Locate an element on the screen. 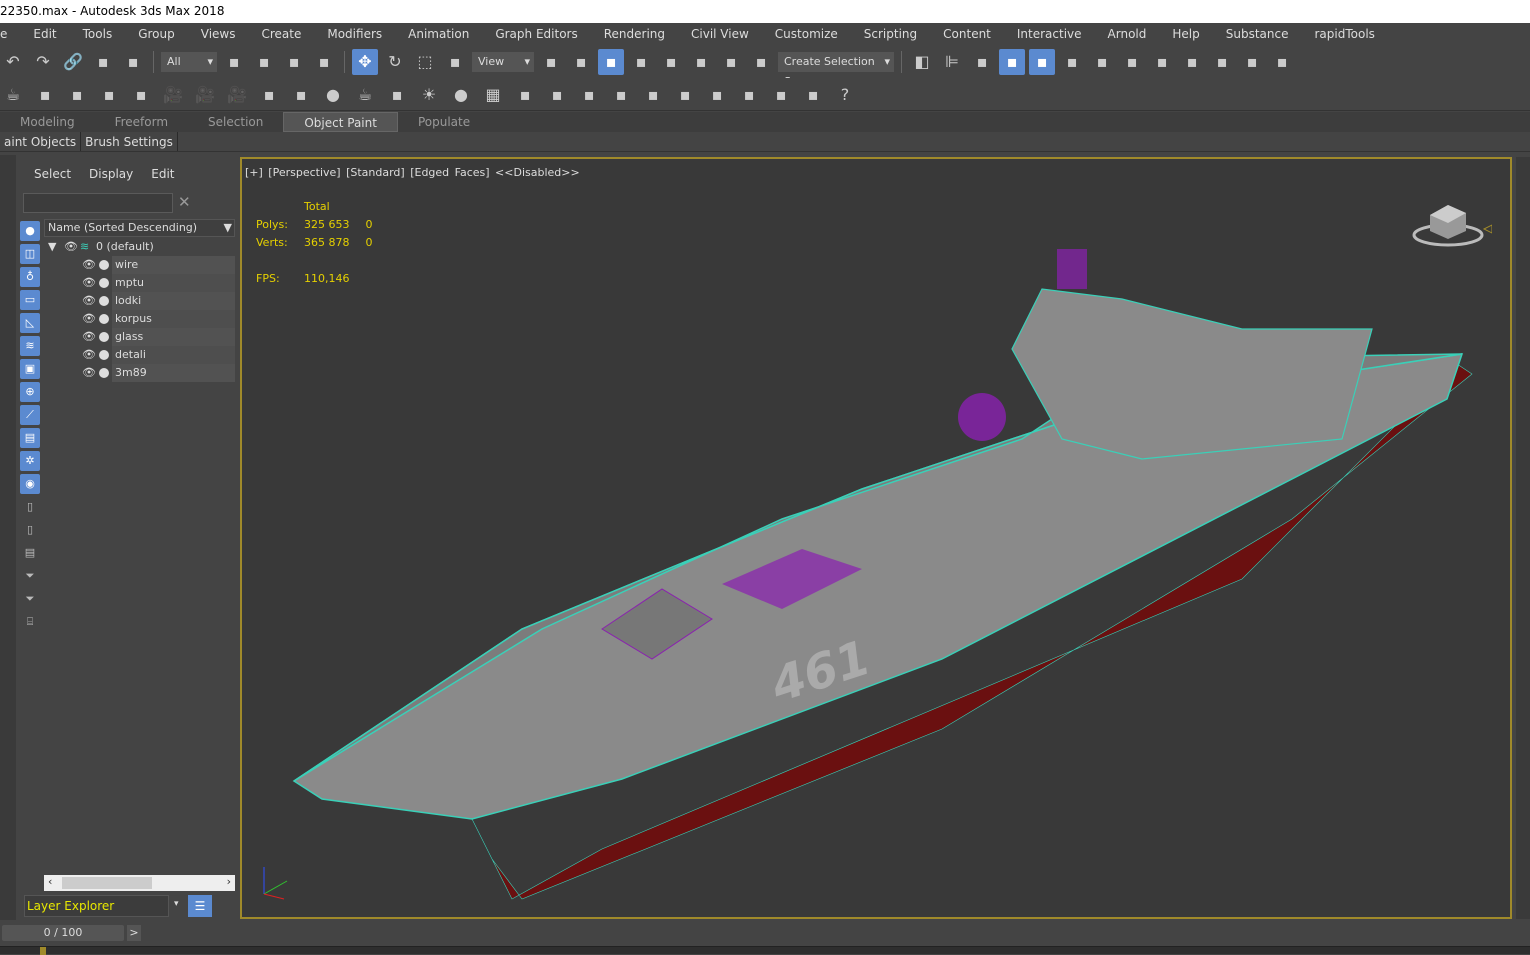 Image resolution: width=1530 pixels, height=955 pixels. spinner-snap-icon: ▪ is located at coordinates (731, 62).